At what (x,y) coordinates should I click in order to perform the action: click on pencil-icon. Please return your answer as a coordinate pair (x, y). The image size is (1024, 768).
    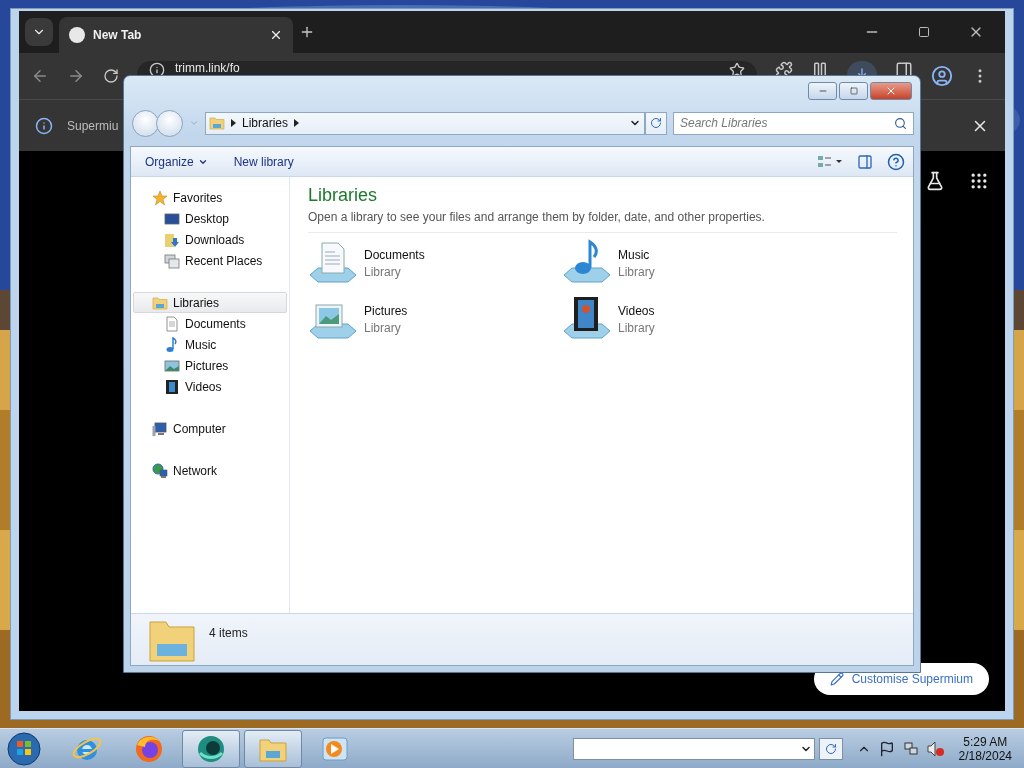
    Looking at the image, I should click on (836, 679).